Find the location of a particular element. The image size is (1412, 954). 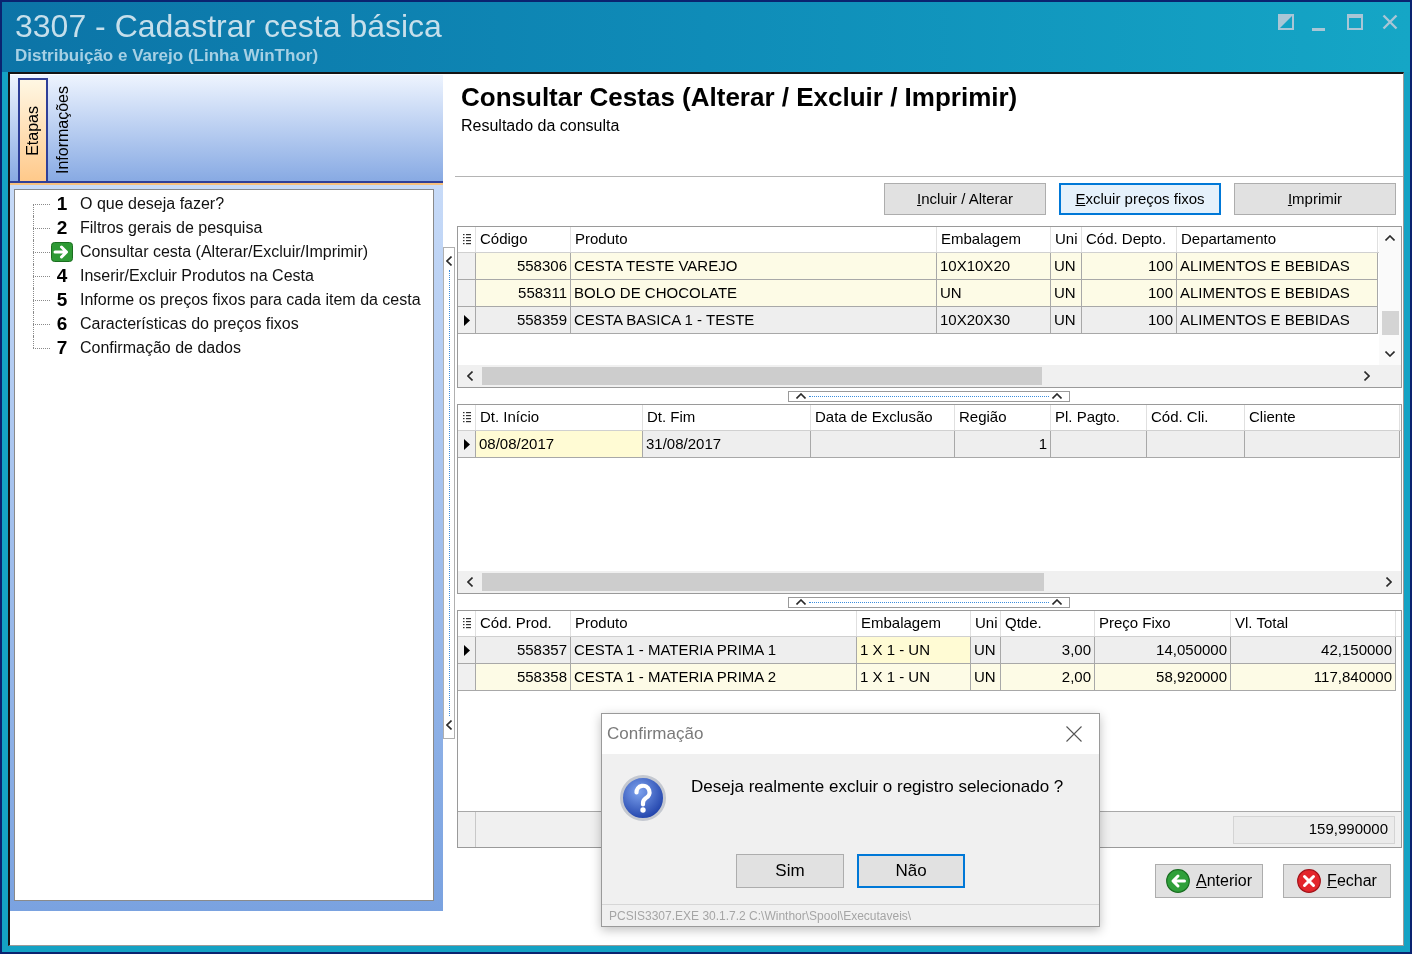

table-cell: 10X10X20 is located at coordinates (994, 266).